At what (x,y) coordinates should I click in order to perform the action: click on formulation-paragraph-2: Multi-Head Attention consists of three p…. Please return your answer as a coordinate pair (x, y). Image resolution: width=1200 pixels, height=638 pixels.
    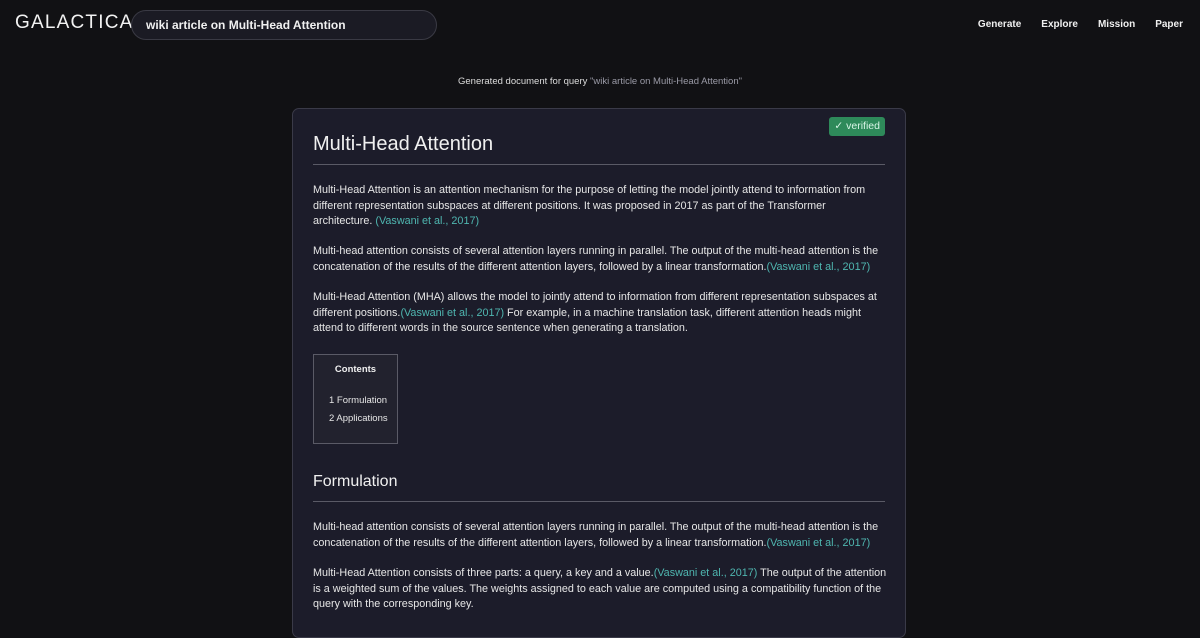
    Looking at the image, I should click on (600, 589).